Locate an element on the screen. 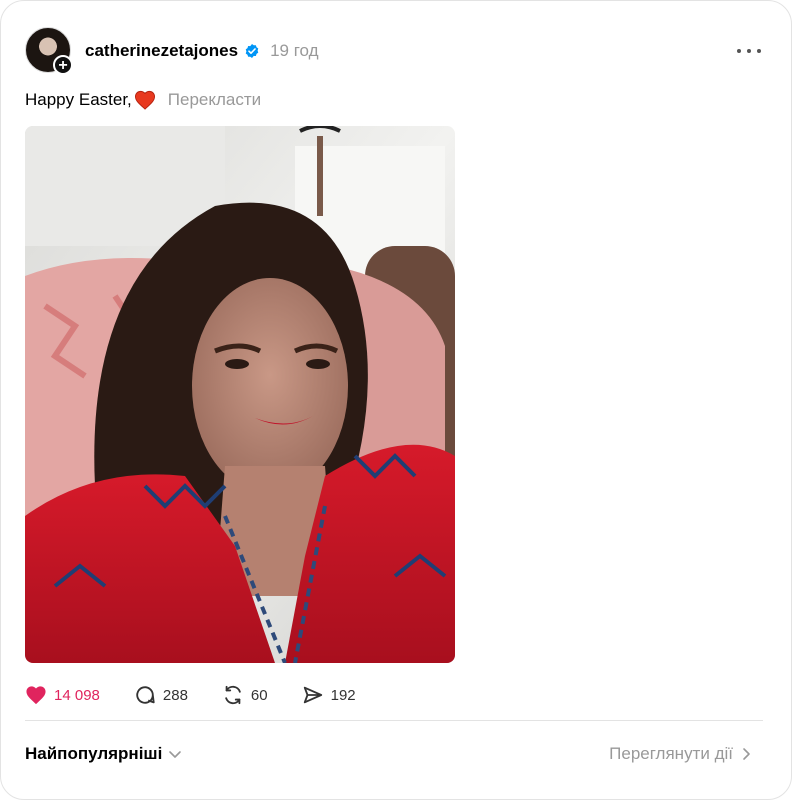 This screenshot has height=800, width=800. username: catherinezetajones is located at coordinates (161, 51).